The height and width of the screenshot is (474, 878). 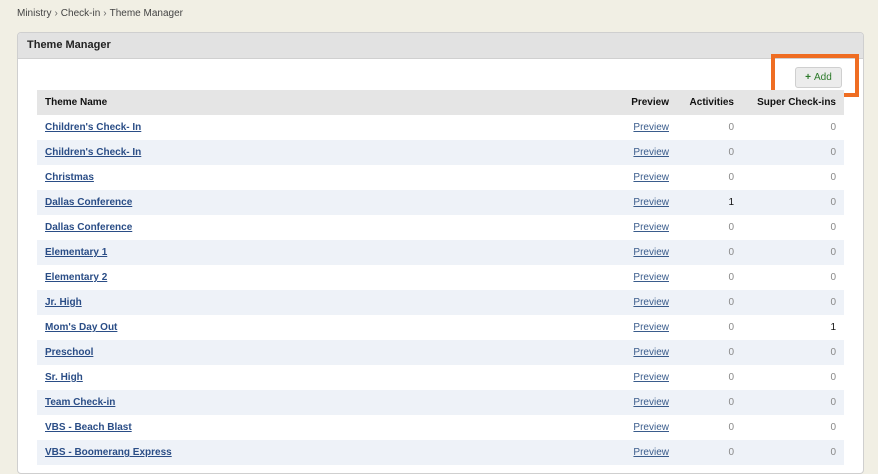 What do you see at coordinates (793, 102) in the screenshot?
I see `column-header-super-check-ins: Super Check-ins` at bounding box center [793, 102].